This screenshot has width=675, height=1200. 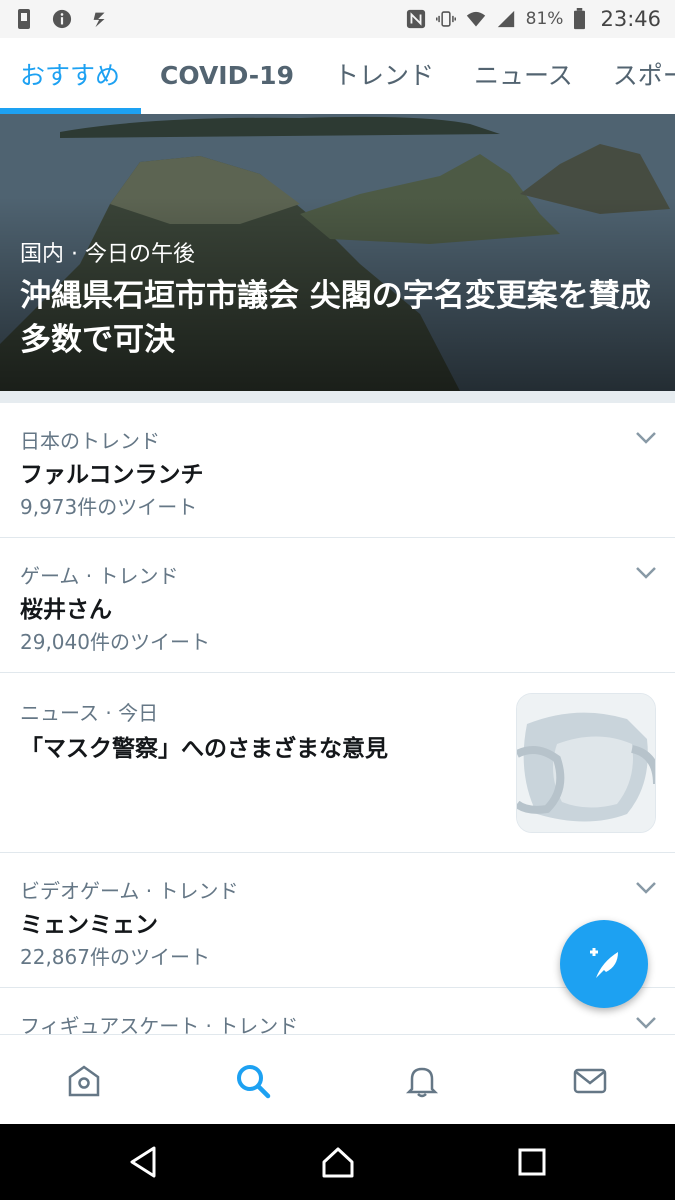 What do you see at coordinates (66, 610) in the screenshot?
I see `trend-title: 桜井さん` at bounding box center [66, 610].